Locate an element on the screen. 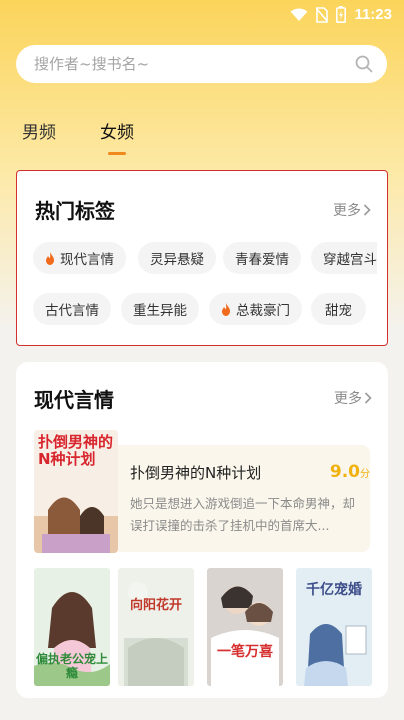  tag-label: 现代言情 is located at coordinates (87, 260).